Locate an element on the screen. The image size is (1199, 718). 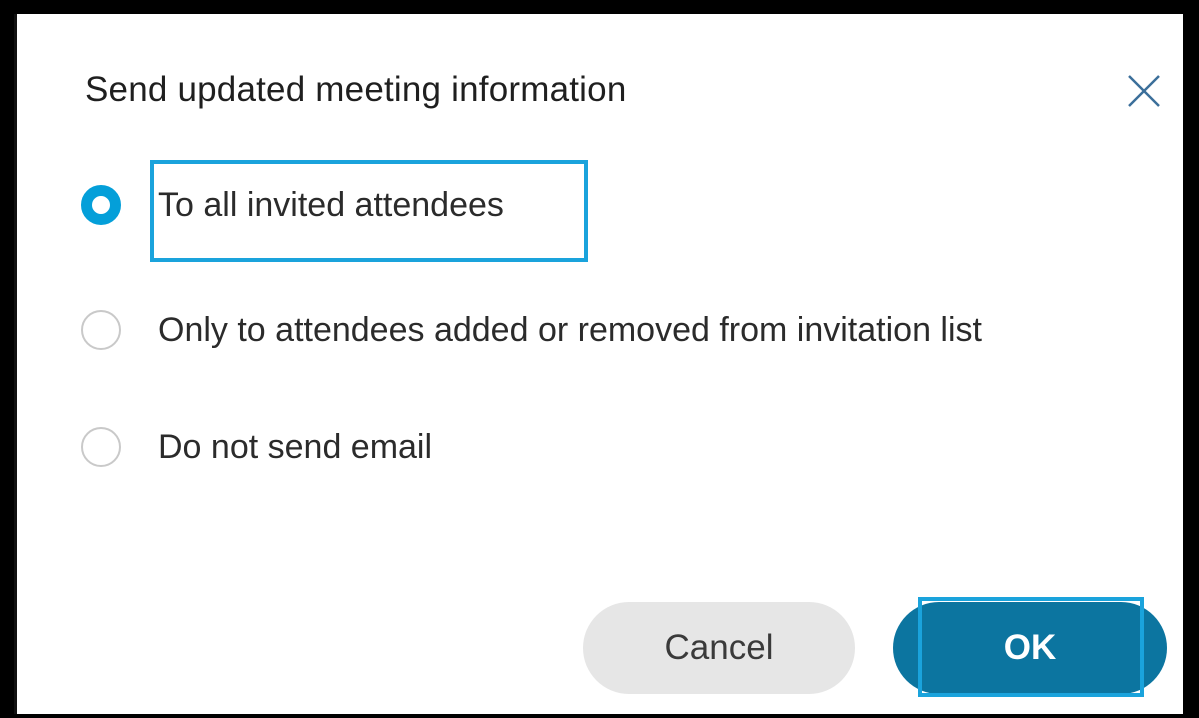
option-label: To all invited attendees is located at coordinates (331, 204).